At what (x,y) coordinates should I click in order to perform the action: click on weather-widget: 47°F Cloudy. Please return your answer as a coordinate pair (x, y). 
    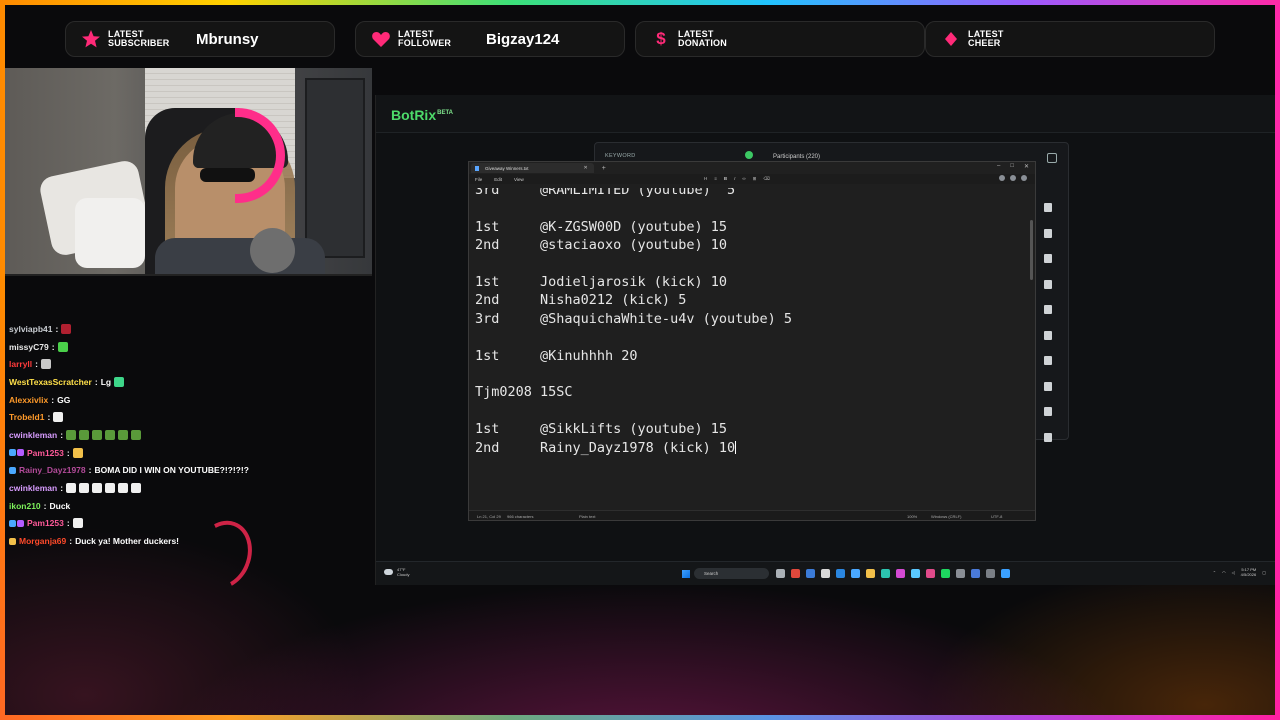
    Looking at the image, I should click on (396, 572).